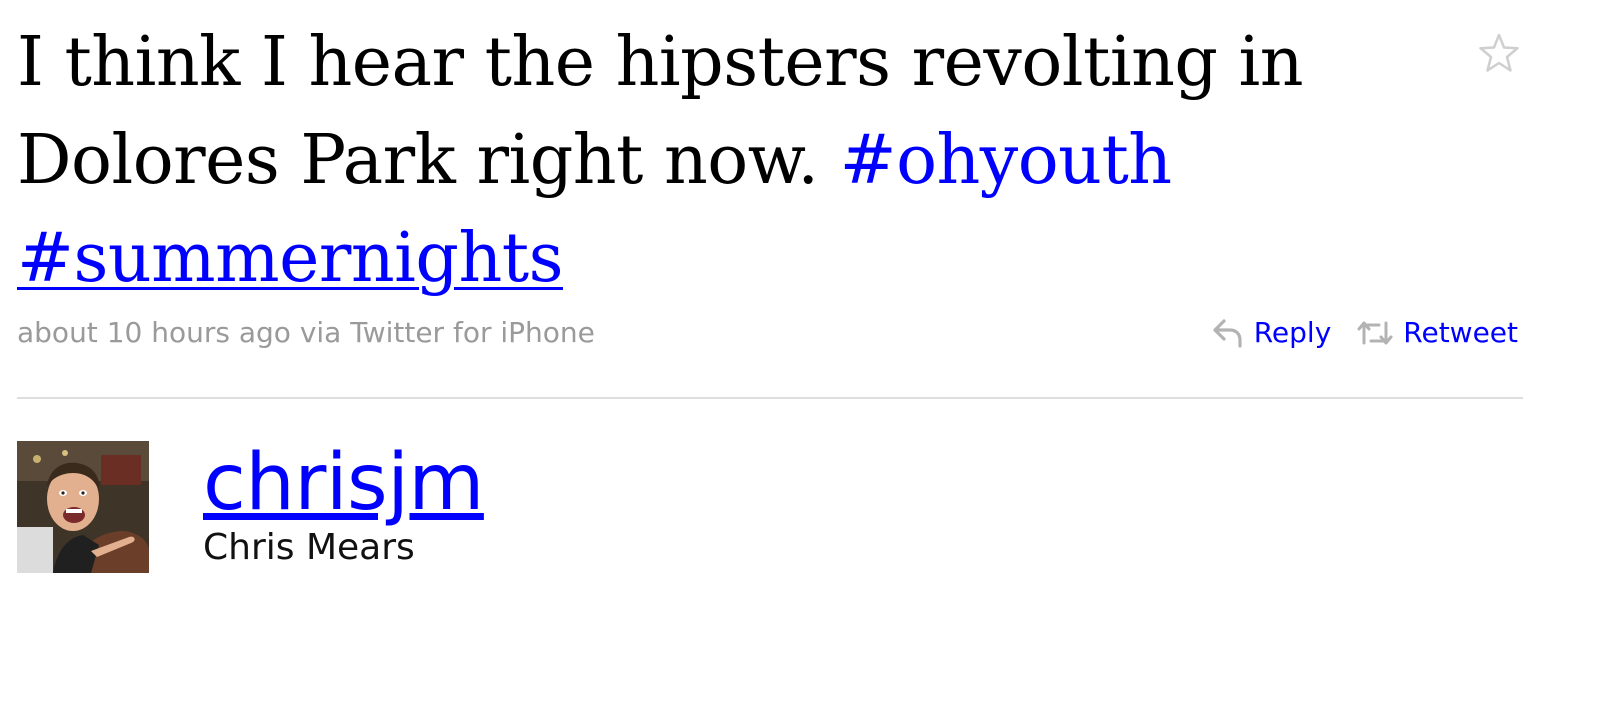 Image resolution: width=1600 pixels, height=708 pixels. Describe the element at coordinates (447, 332) in the screenshot. I see `tweet-source: via Twitter for iPhone` at that location.